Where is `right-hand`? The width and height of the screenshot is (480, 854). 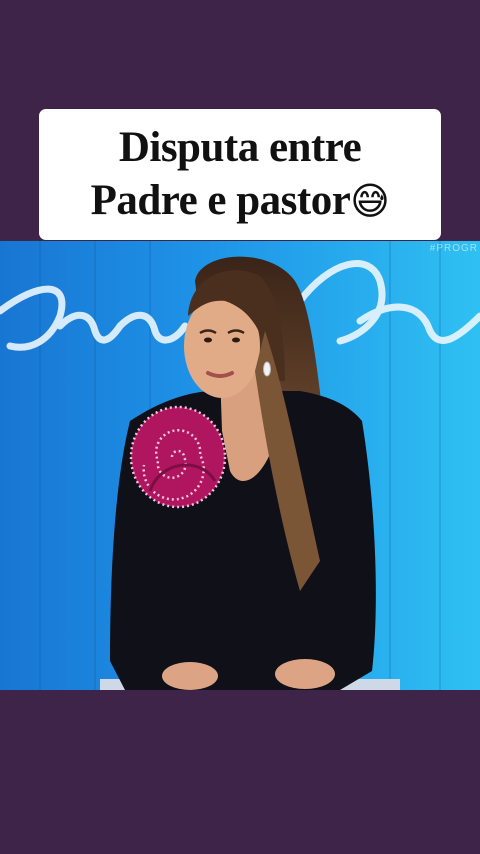
right-hand is located at coordinates (305, 674).